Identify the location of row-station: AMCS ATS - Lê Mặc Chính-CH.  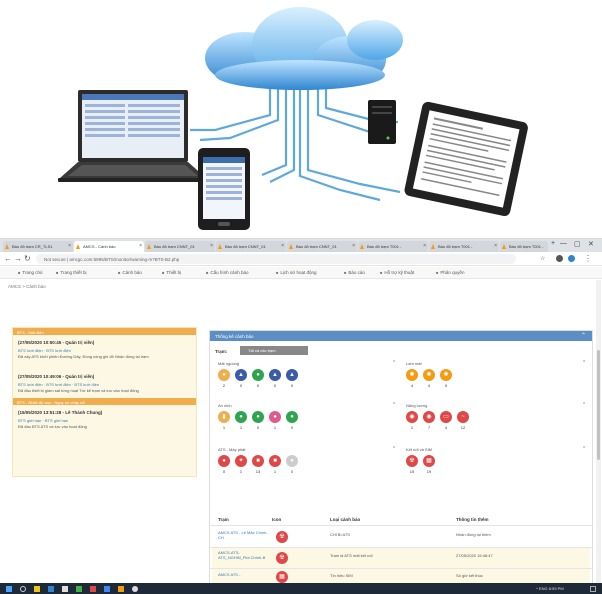
(243, 535).